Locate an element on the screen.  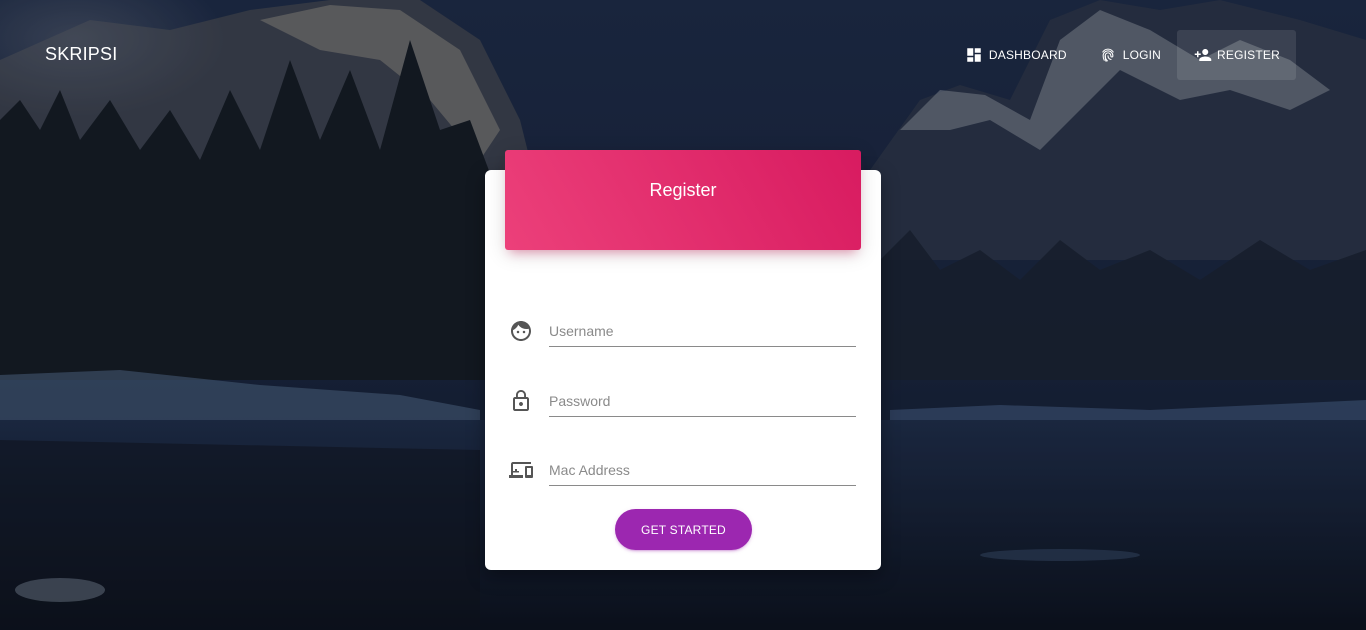
nav-dashboard-link: DASHBOARD is located at coordinates (1016, 55).